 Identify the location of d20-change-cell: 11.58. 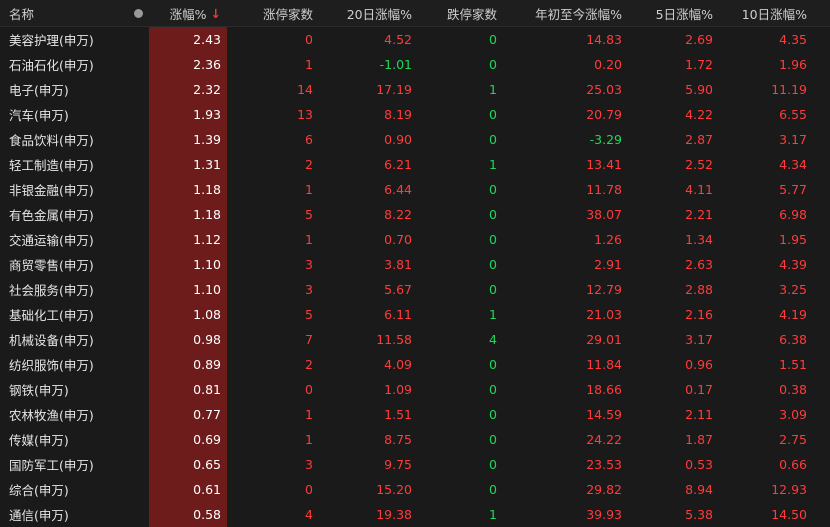
(367, 339).